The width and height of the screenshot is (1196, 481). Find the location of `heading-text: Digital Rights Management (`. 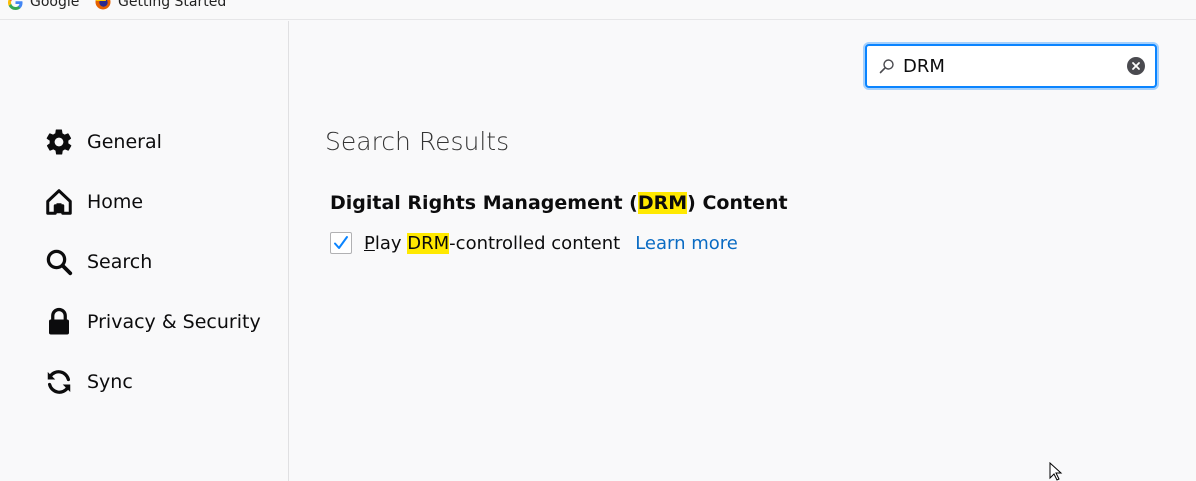

heading-text: Digital Rights Management ( is located at coordinates (484, 203).